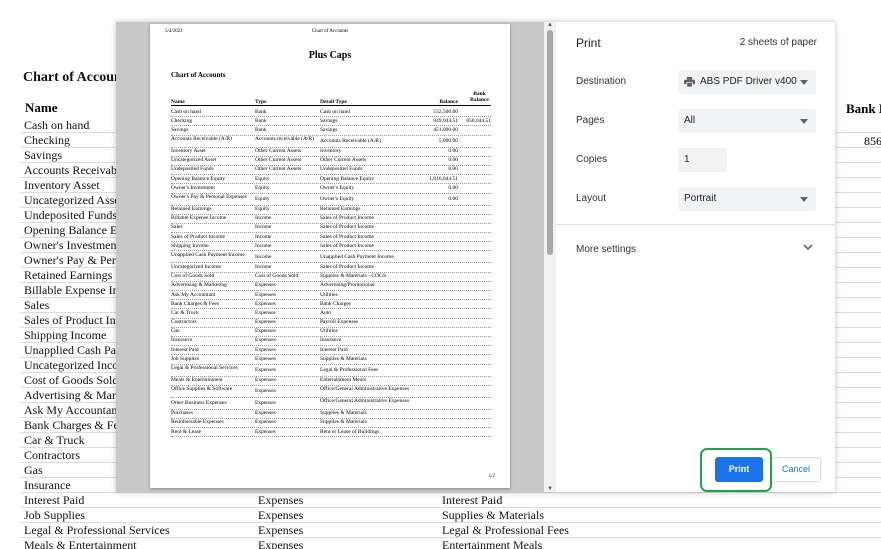 This screenshot has height=549, width=881. What do you see at coordinates (178, 102) in the screenshot?
I see `preview-col-name: Name` at bounding box center [178, 102].